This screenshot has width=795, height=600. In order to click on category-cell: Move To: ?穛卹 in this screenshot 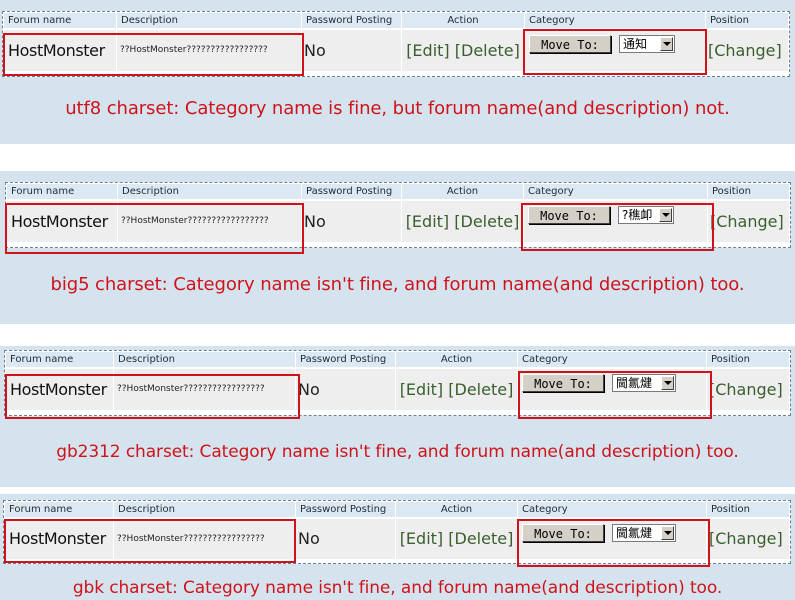, I will do `click(615, 221)`.